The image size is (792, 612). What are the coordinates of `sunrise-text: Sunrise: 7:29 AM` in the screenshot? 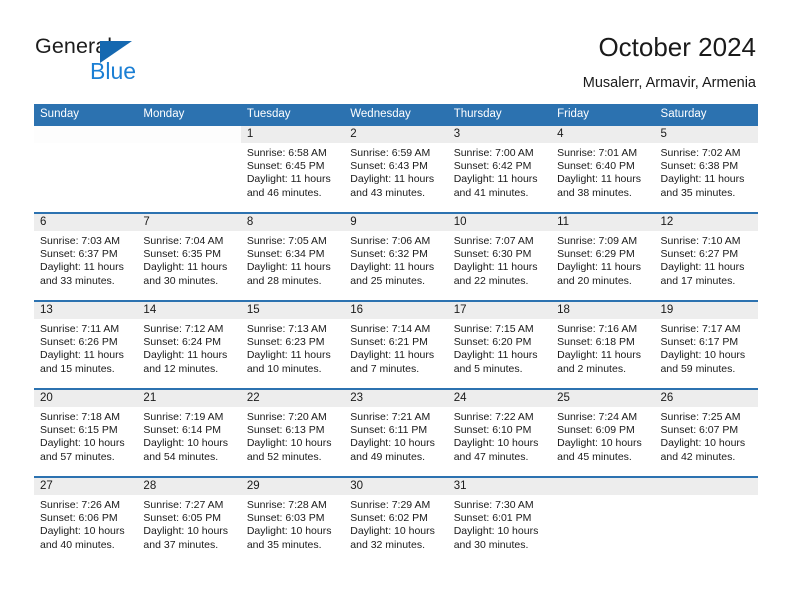 It's located at (390, 505).